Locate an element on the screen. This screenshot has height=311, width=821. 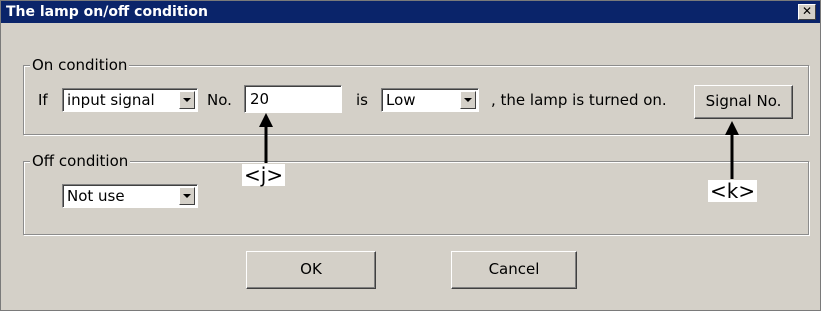
annotation-k-label: <k> is located at coordinates (733, 191).